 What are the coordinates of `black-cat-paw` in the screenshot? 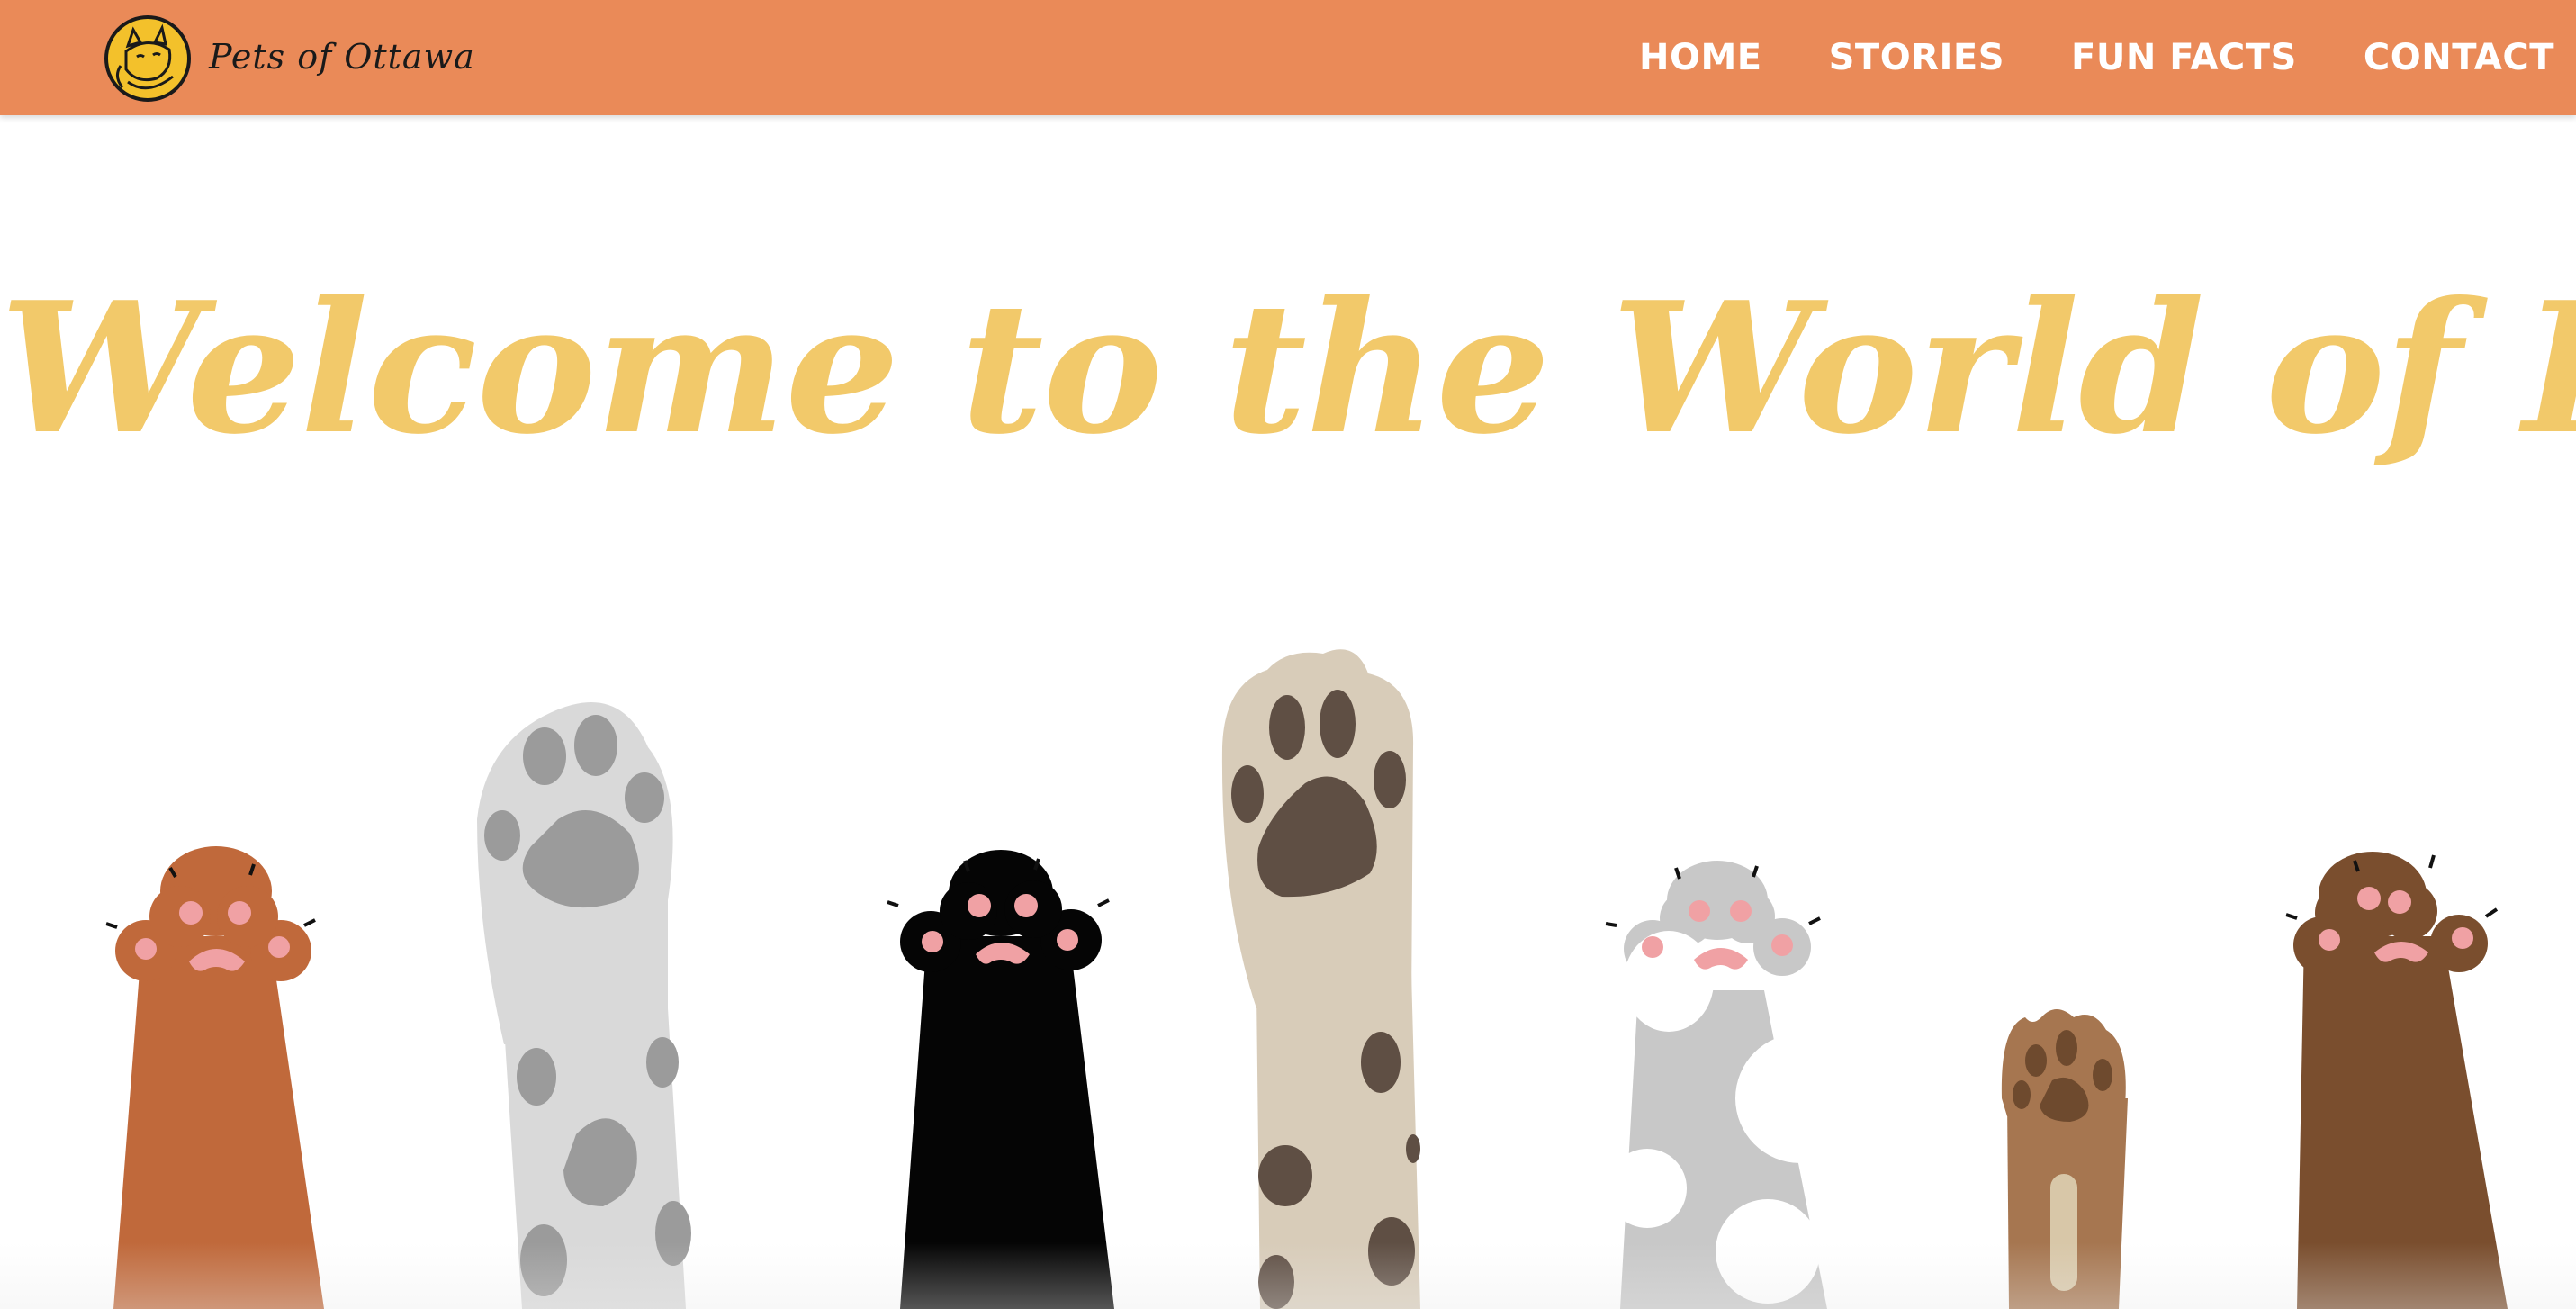 It's located at (1000, 1079).